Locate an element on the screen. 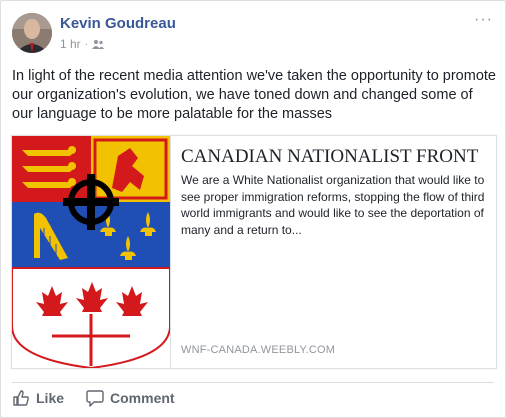  comment-icon is located at coordinates (95, 398).